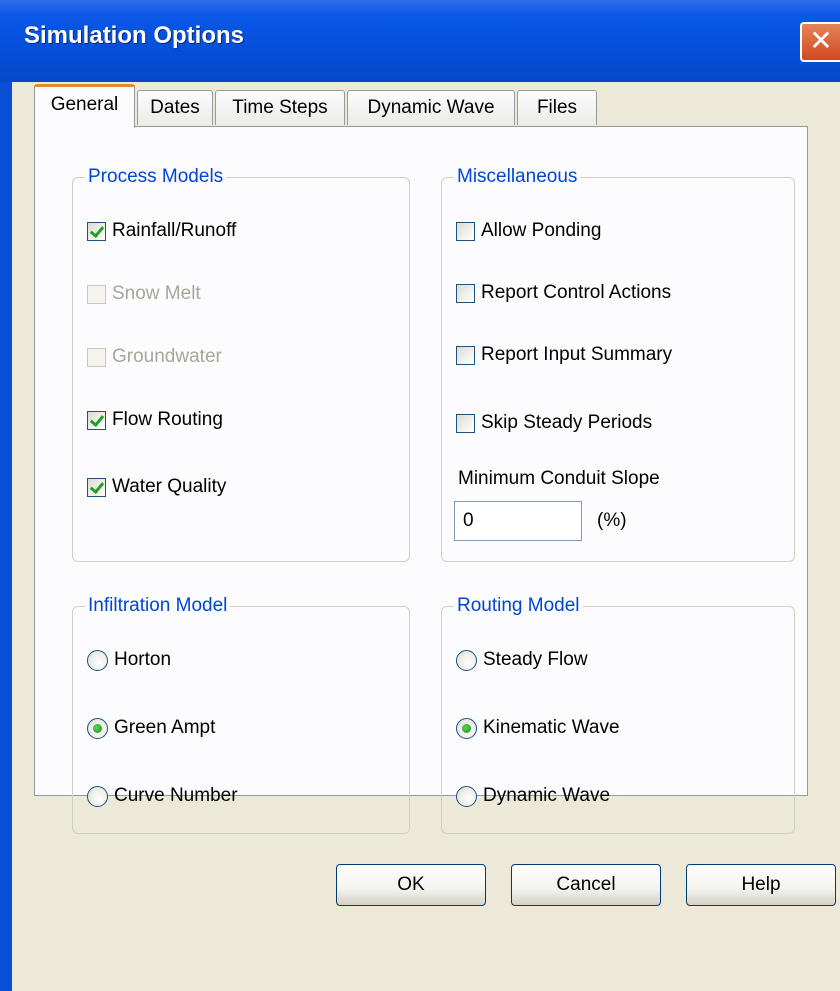 This screenshot has height=991, width=840. Describe the element at coordinates (411, 885) in the screenshot. I see `ok-button: OK` at that location.